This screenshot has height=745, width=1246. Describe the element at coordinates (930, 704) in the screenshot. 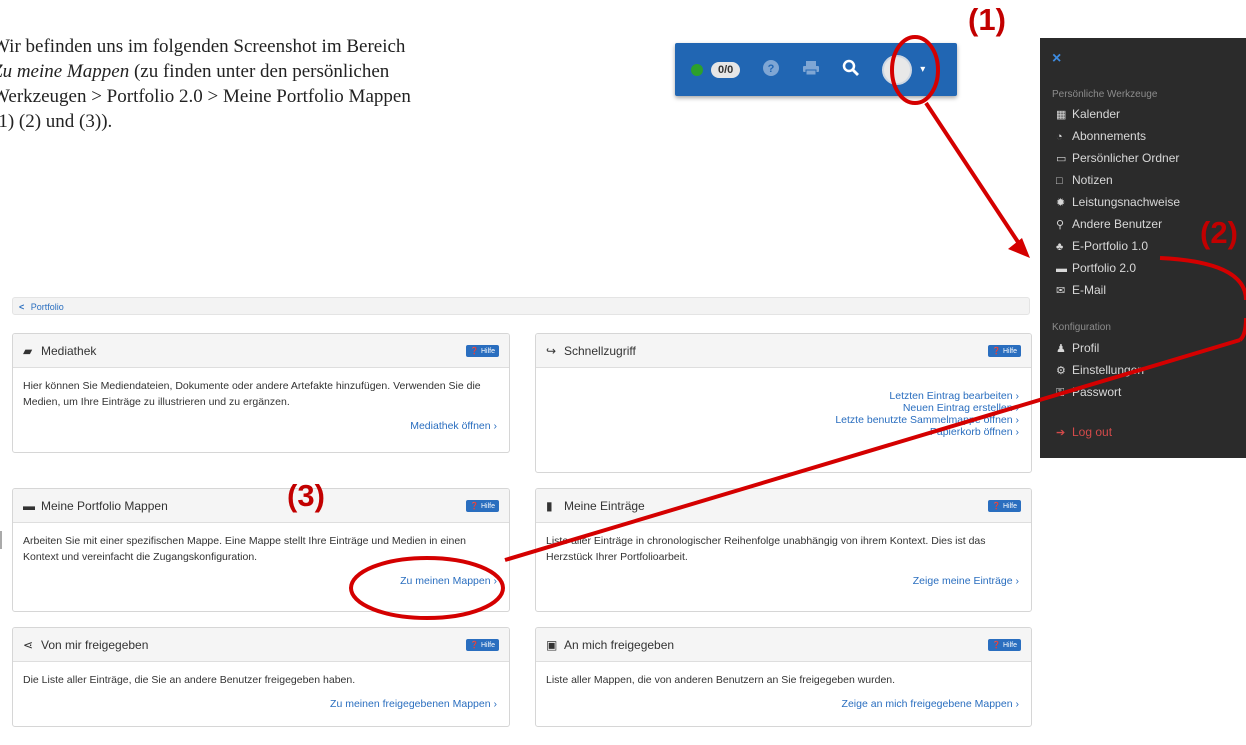

I see `shared-with-me-link: Zeige an mich freigegebene Mappen ›` at that location.